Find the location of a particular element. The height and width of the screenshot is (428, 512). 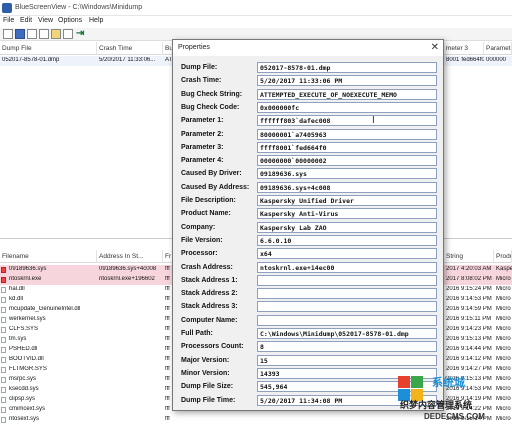

processors-count-field: 8 is located at coordinates (347, 347).